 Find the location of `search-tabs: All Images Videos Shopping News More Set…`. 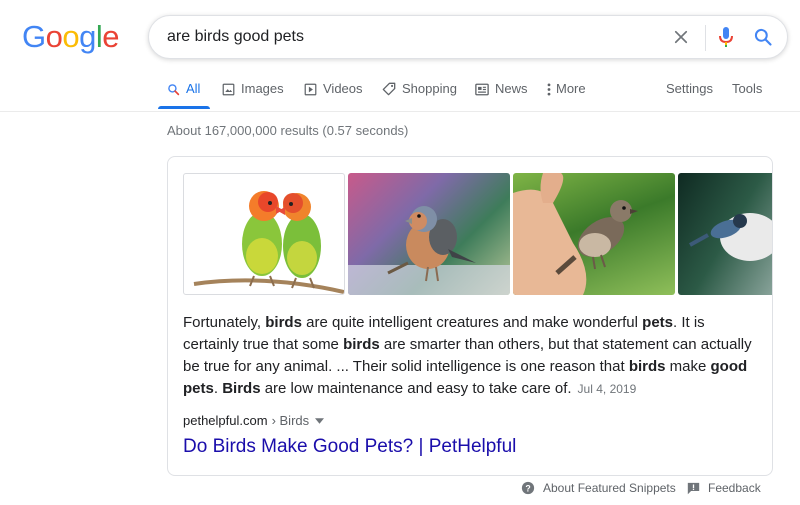

search-tabs: All Images Videos Shopping News More Set… is located at coordinates (400, 94).